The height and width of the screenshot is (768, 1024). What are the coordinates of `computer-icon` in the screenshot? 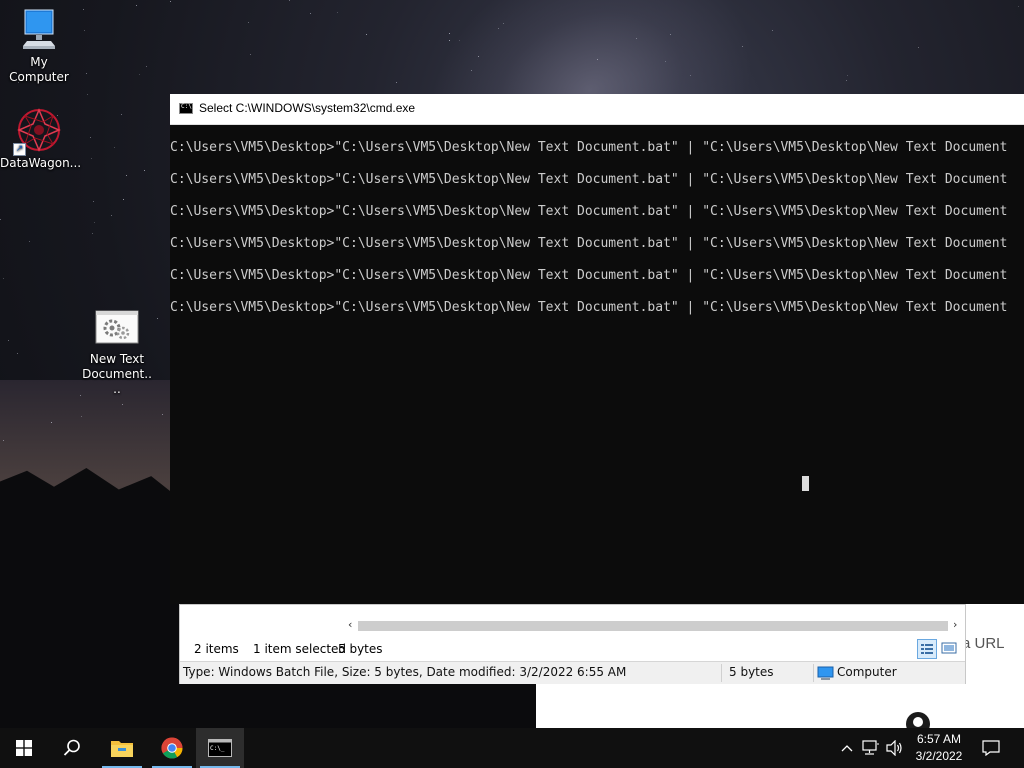 It's located at (39, 29).